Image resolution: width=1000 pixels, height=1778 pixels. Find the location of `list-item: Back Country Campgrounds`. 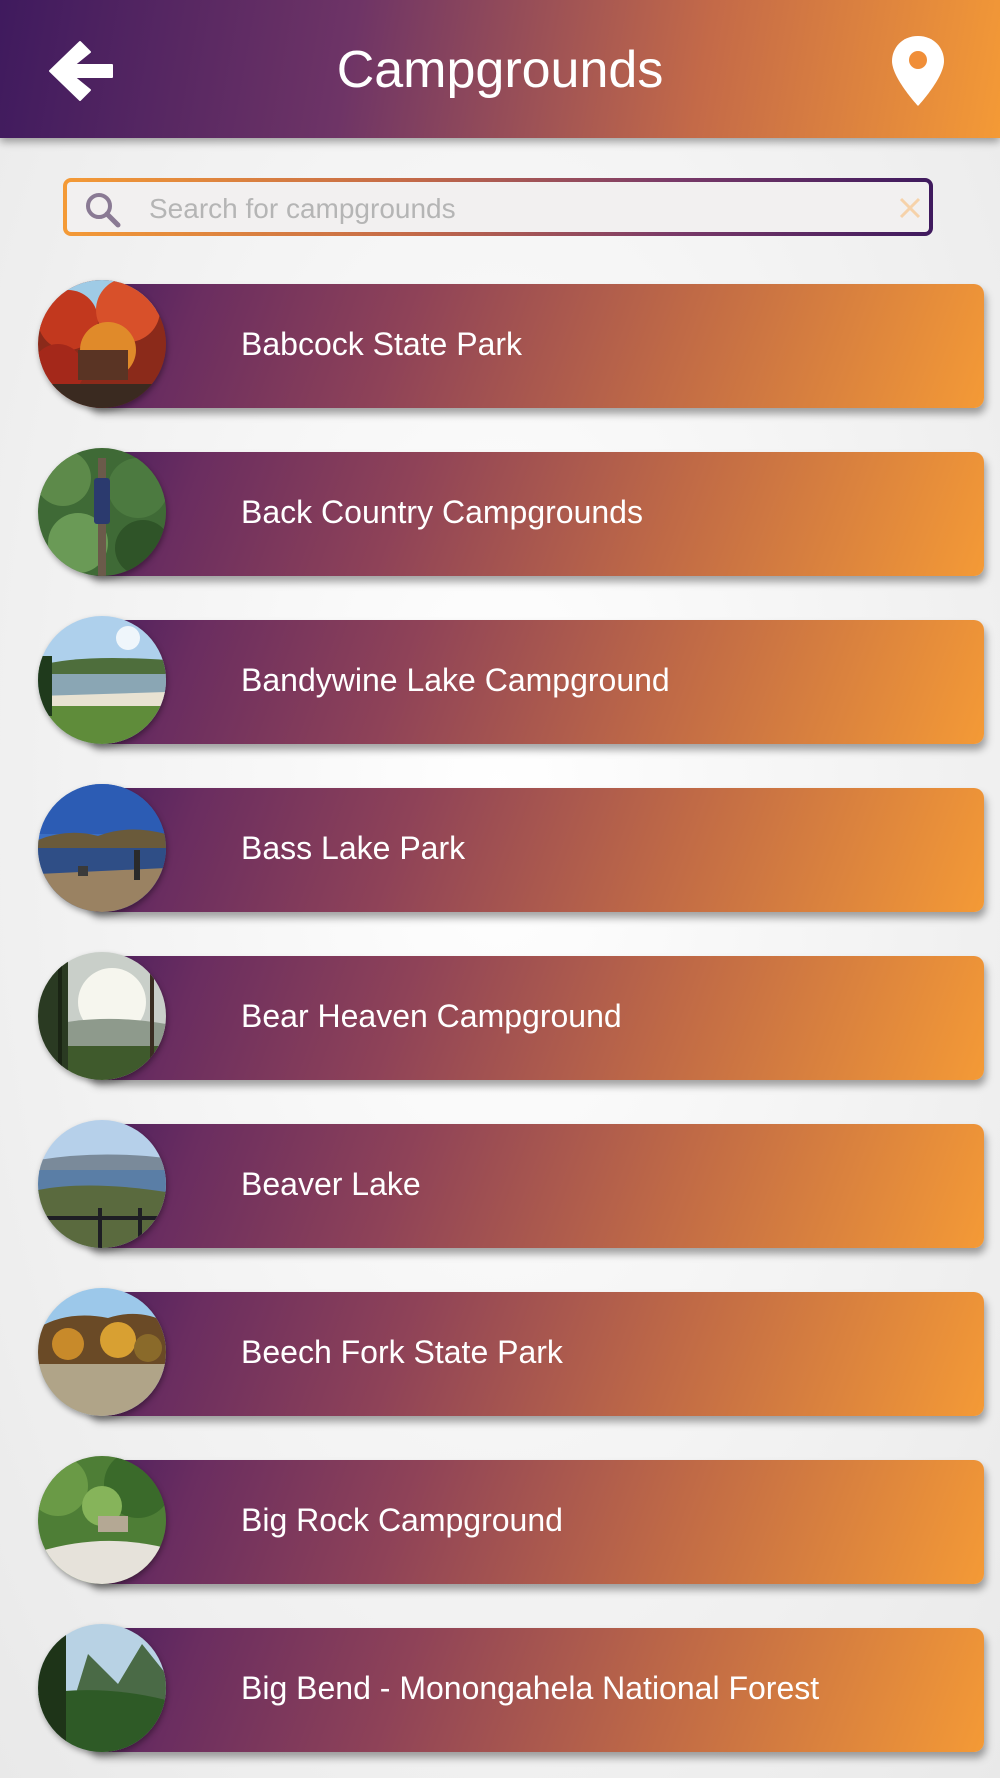

list-item: Back Country Campgrounds is located at coordinates (511, 512).